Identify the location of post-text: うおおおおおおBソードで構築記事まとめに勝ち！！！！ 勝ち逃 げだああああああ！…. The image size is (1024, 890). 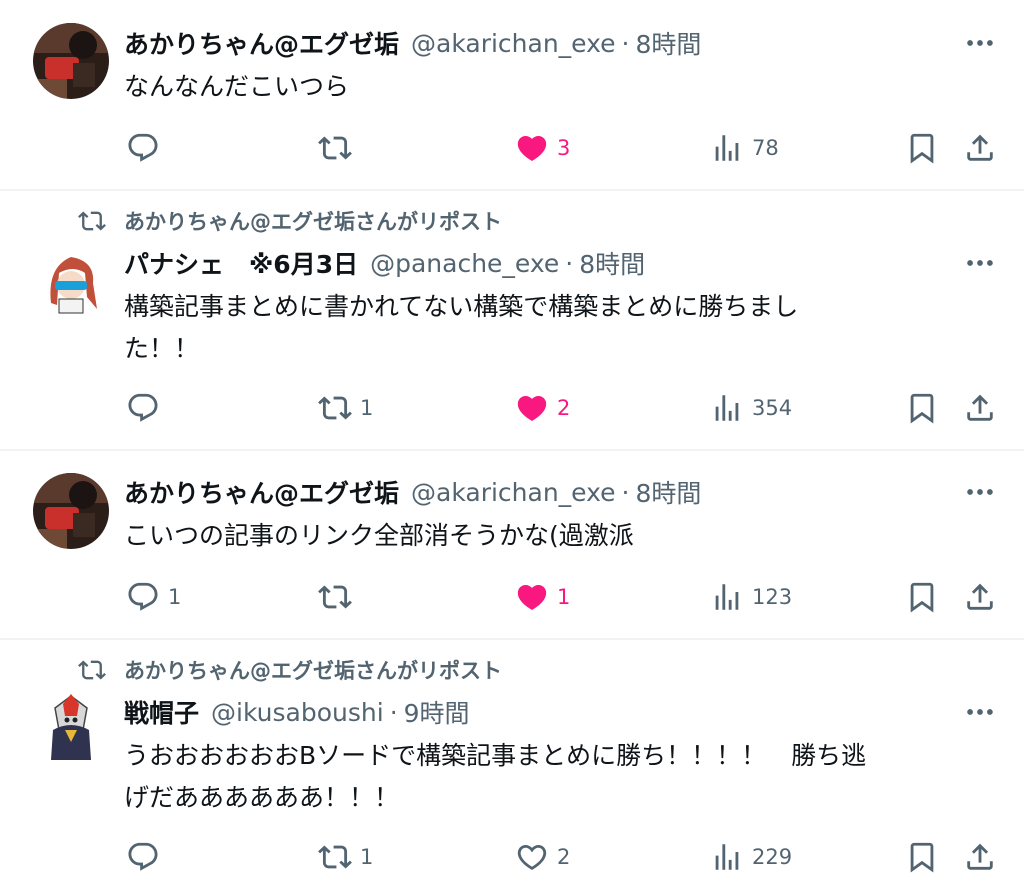
(495, 776).